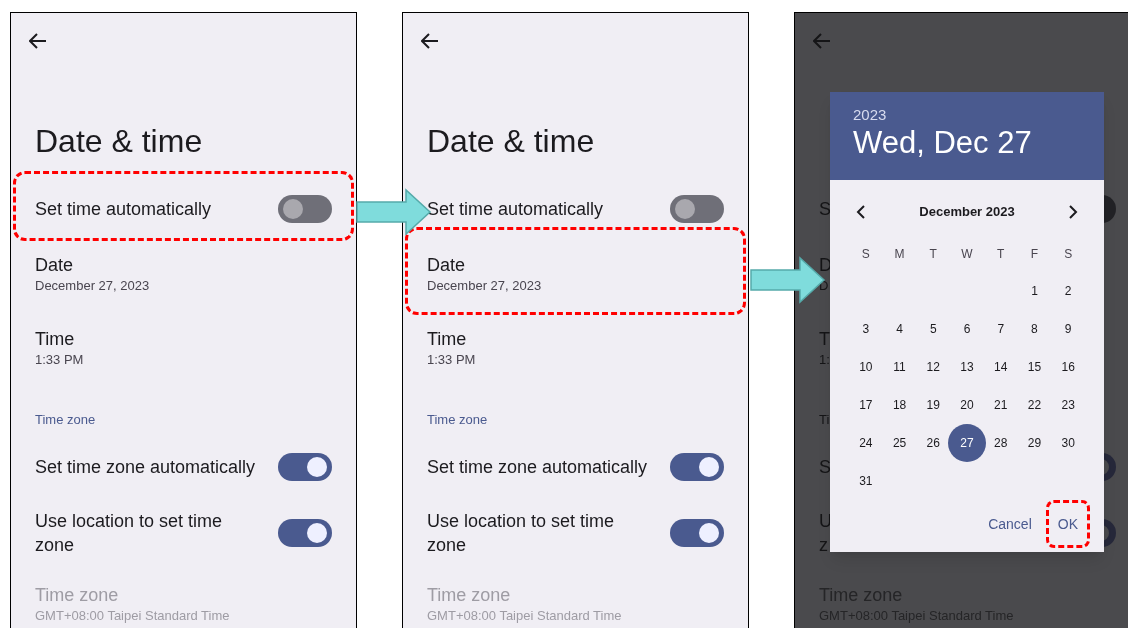 This screenshot has width=1128, height=628. Describe the element at coordinates (1073, 212) in the screenshot. I see `chevron-right-icon` at that location.